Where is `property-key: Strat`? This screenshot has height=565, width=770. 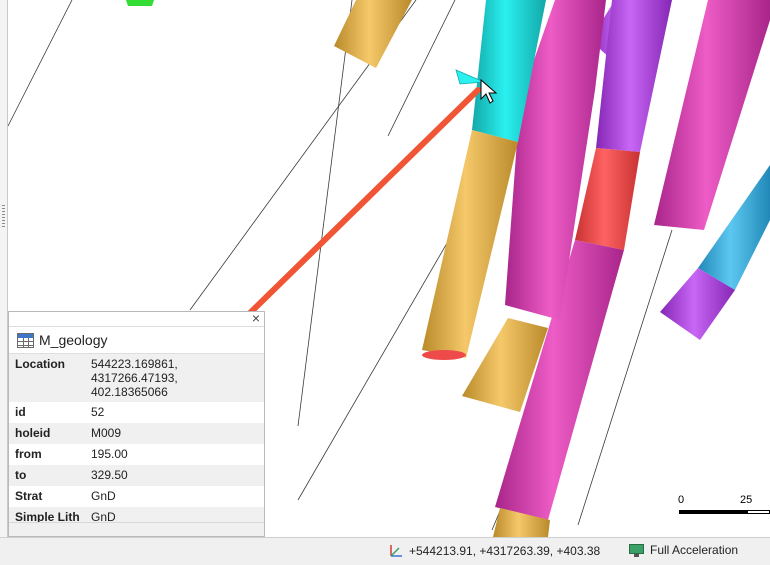
property-key: Strat is located at coordinates (29, 496).